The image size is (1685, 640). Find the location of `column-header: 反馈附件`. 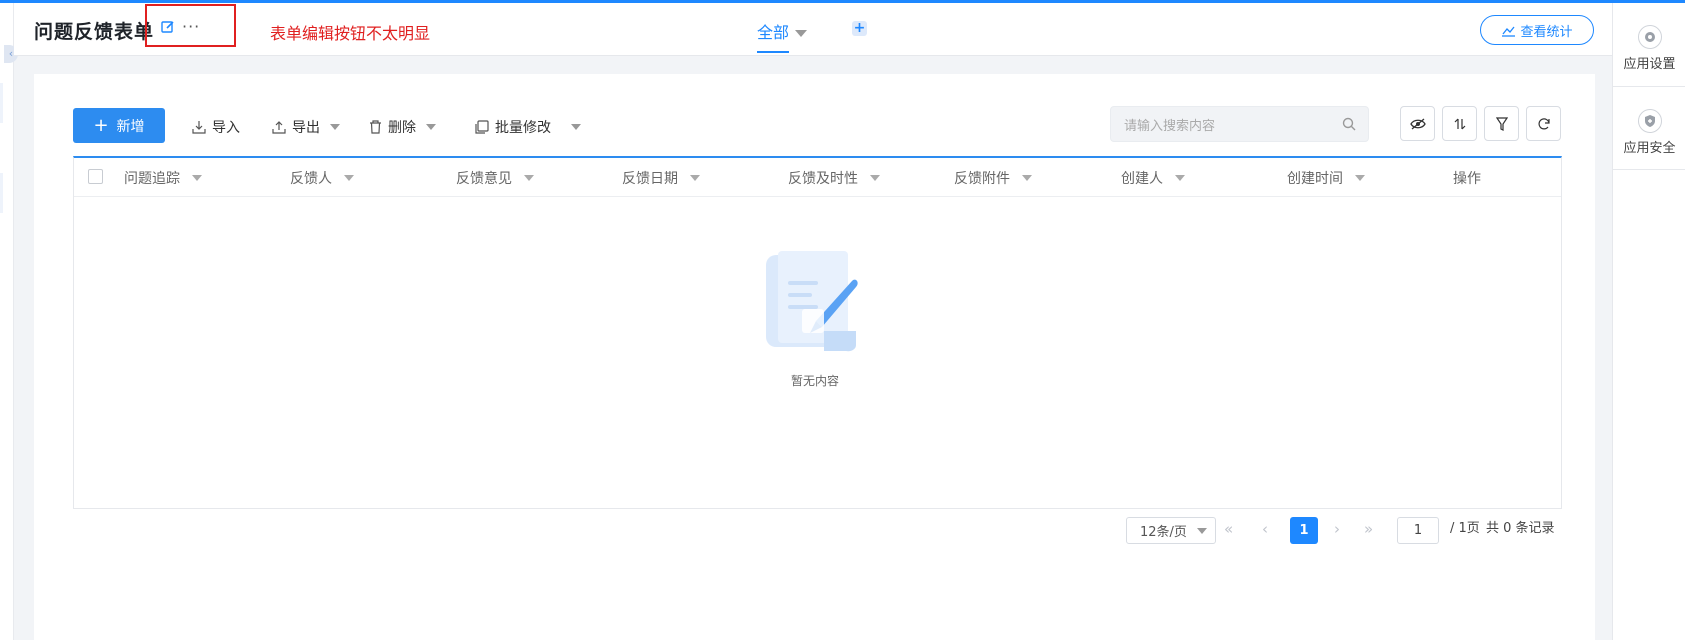

column-header: 反馈附件 is located at coordinates (993, 178).